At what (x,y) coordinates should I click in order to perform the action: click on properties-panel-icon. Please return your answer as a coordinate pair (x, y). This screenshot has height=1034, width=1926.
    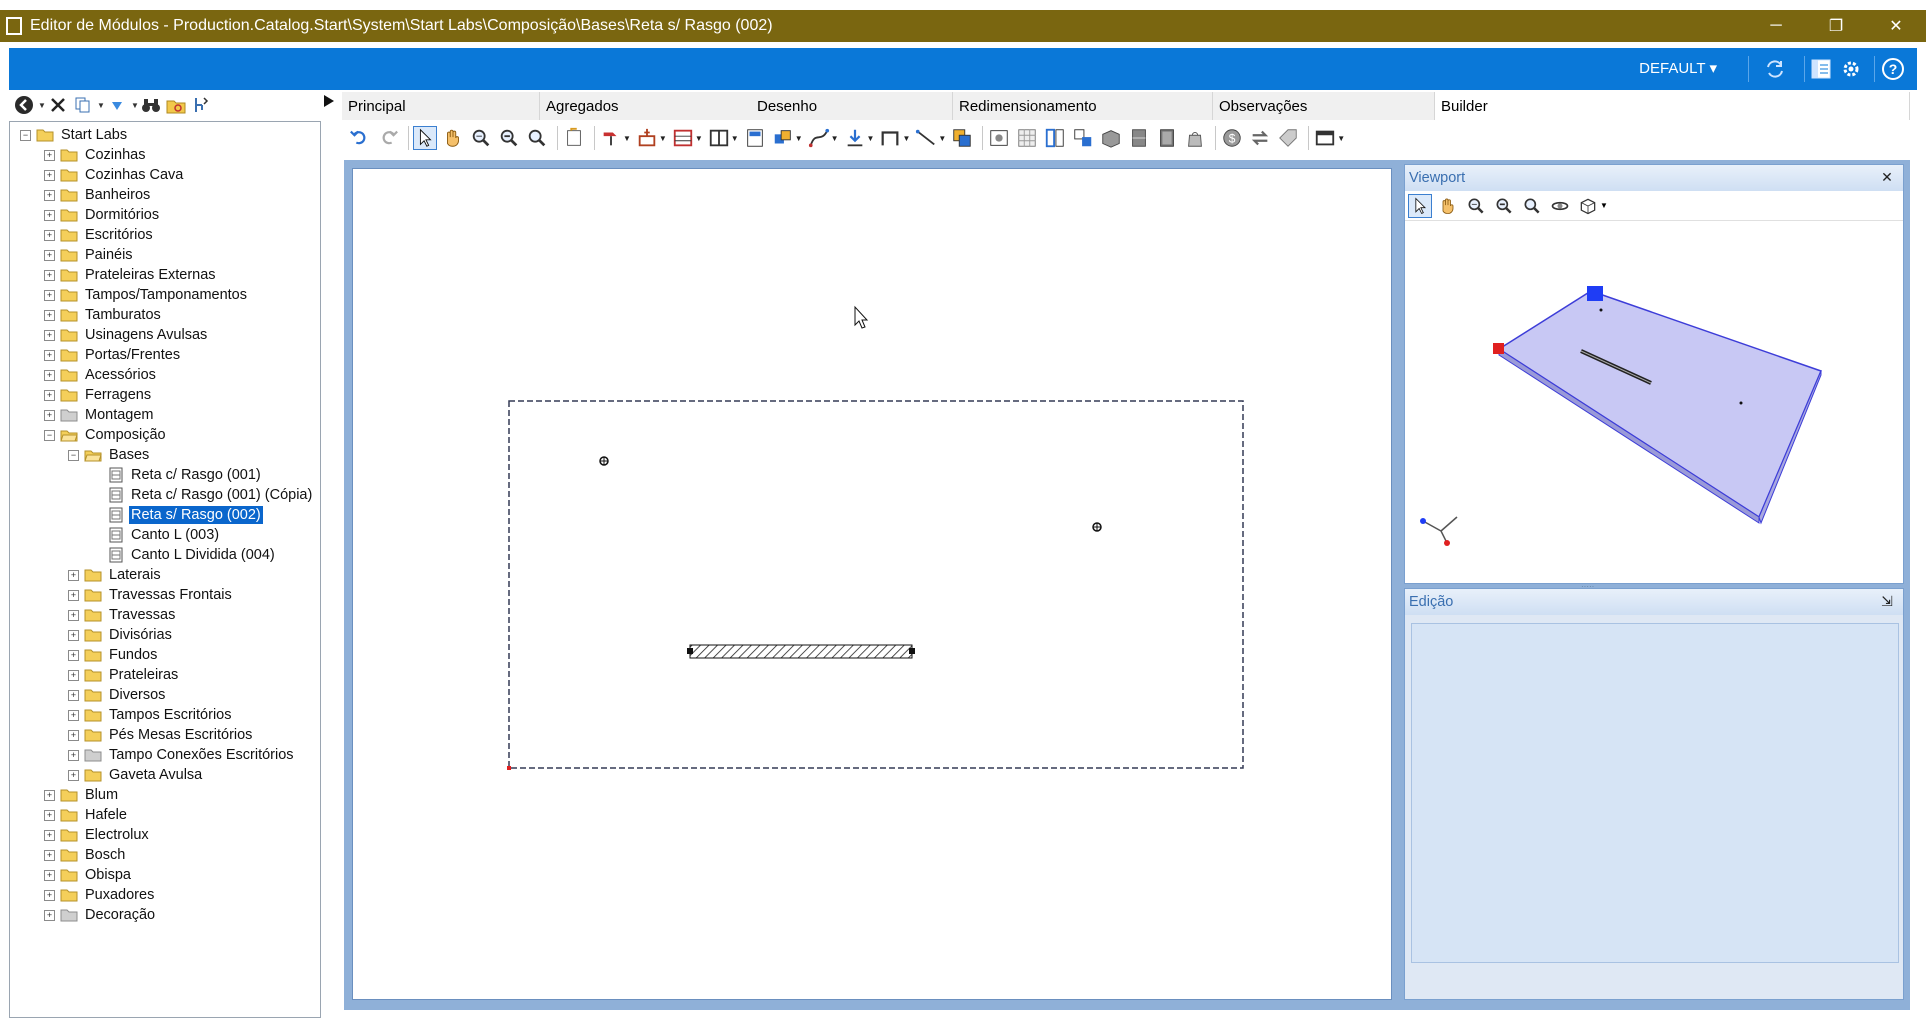
    Looking at the image, I should click on (1821, 69).